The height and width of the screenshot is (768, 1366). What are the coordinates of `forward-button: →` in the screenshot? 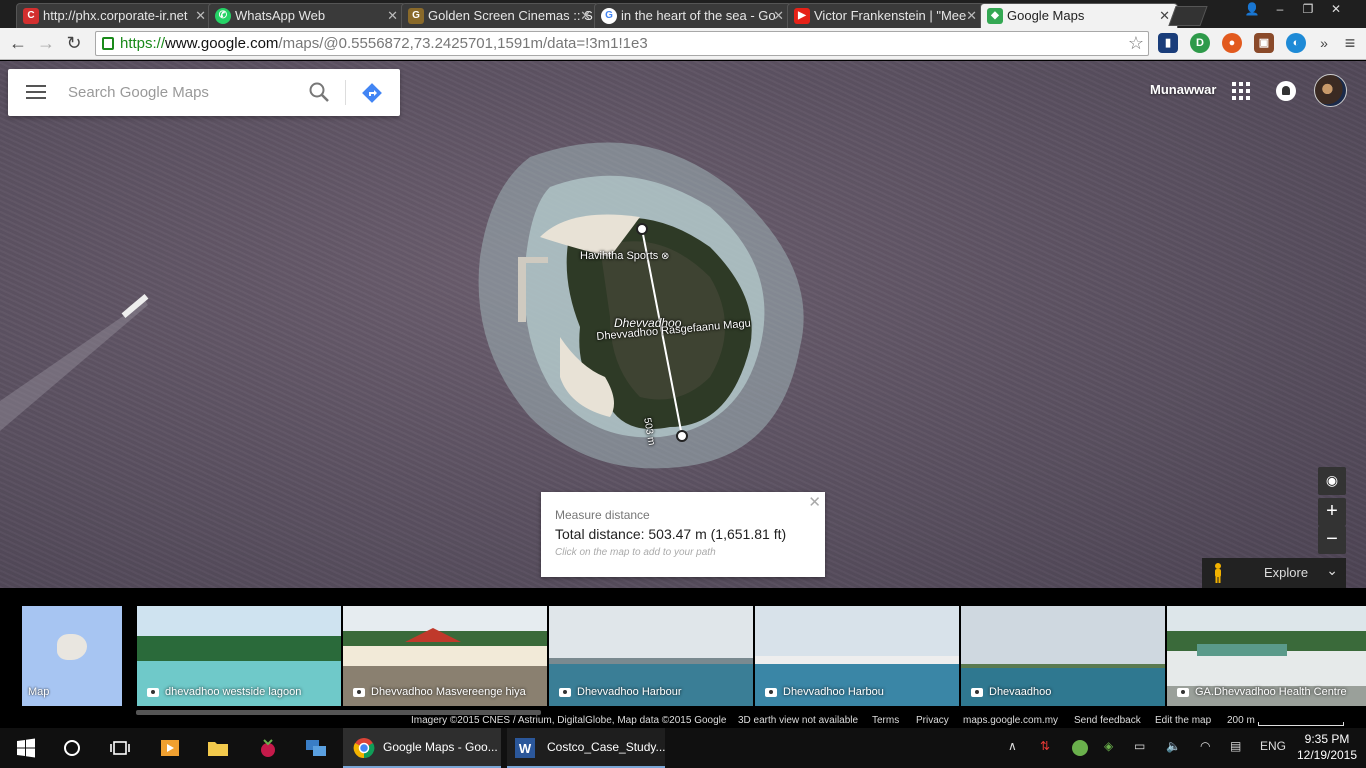 It's located at (46, 44).